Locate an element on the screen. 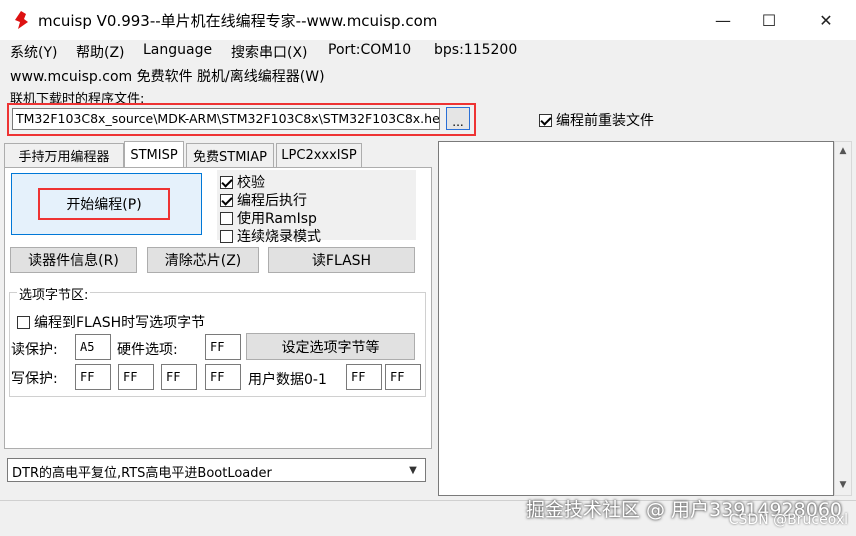  reload-file-checkbox is located at coordinates (545, 120).